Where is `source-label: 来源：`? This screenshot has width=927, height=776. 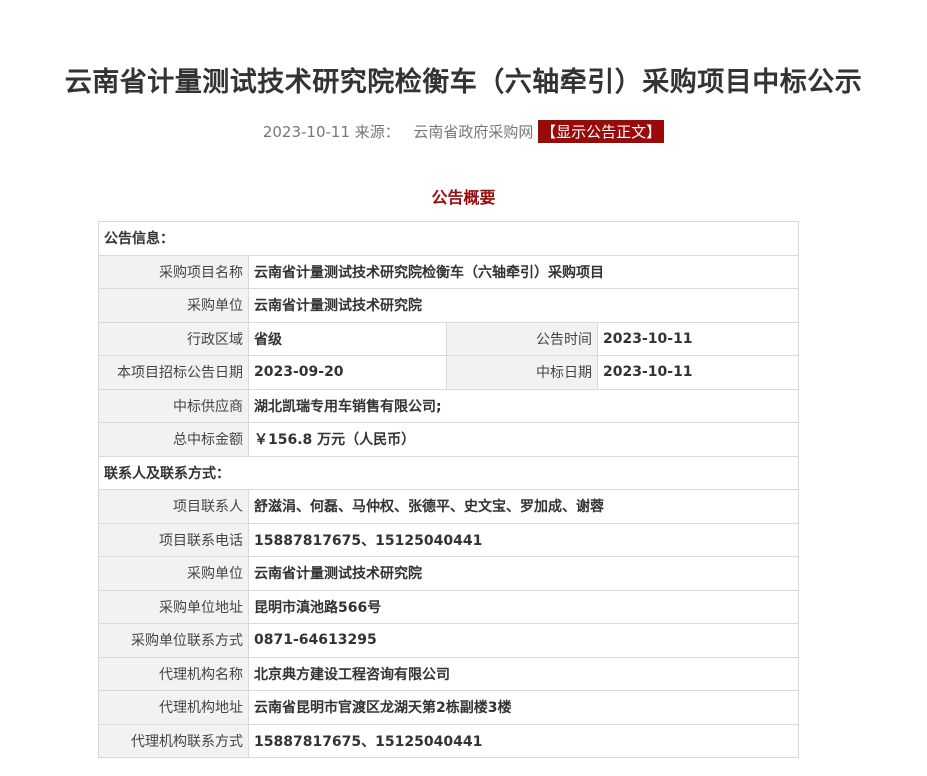
source-label: 来源： is located at coordinates (377, 132).